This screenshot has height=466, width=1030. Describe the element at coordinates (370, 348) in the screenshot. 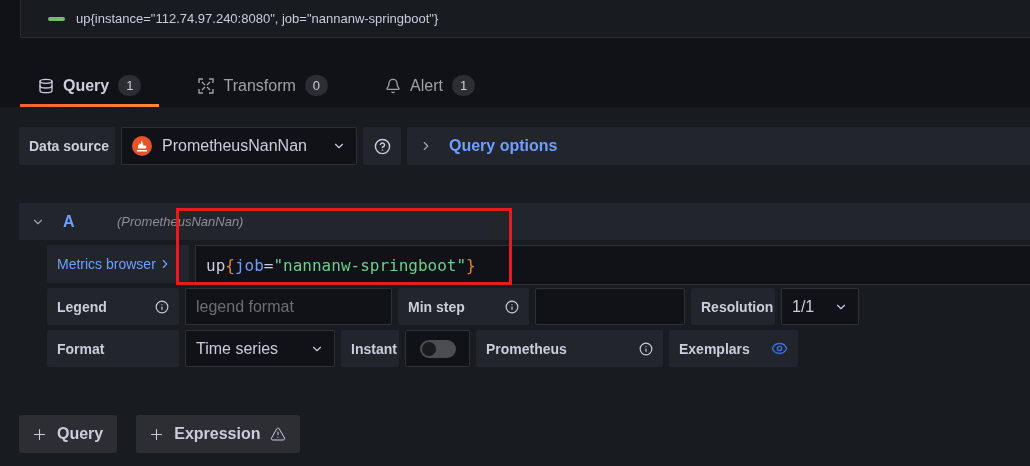

I see `instant-label: Instant` at that location.